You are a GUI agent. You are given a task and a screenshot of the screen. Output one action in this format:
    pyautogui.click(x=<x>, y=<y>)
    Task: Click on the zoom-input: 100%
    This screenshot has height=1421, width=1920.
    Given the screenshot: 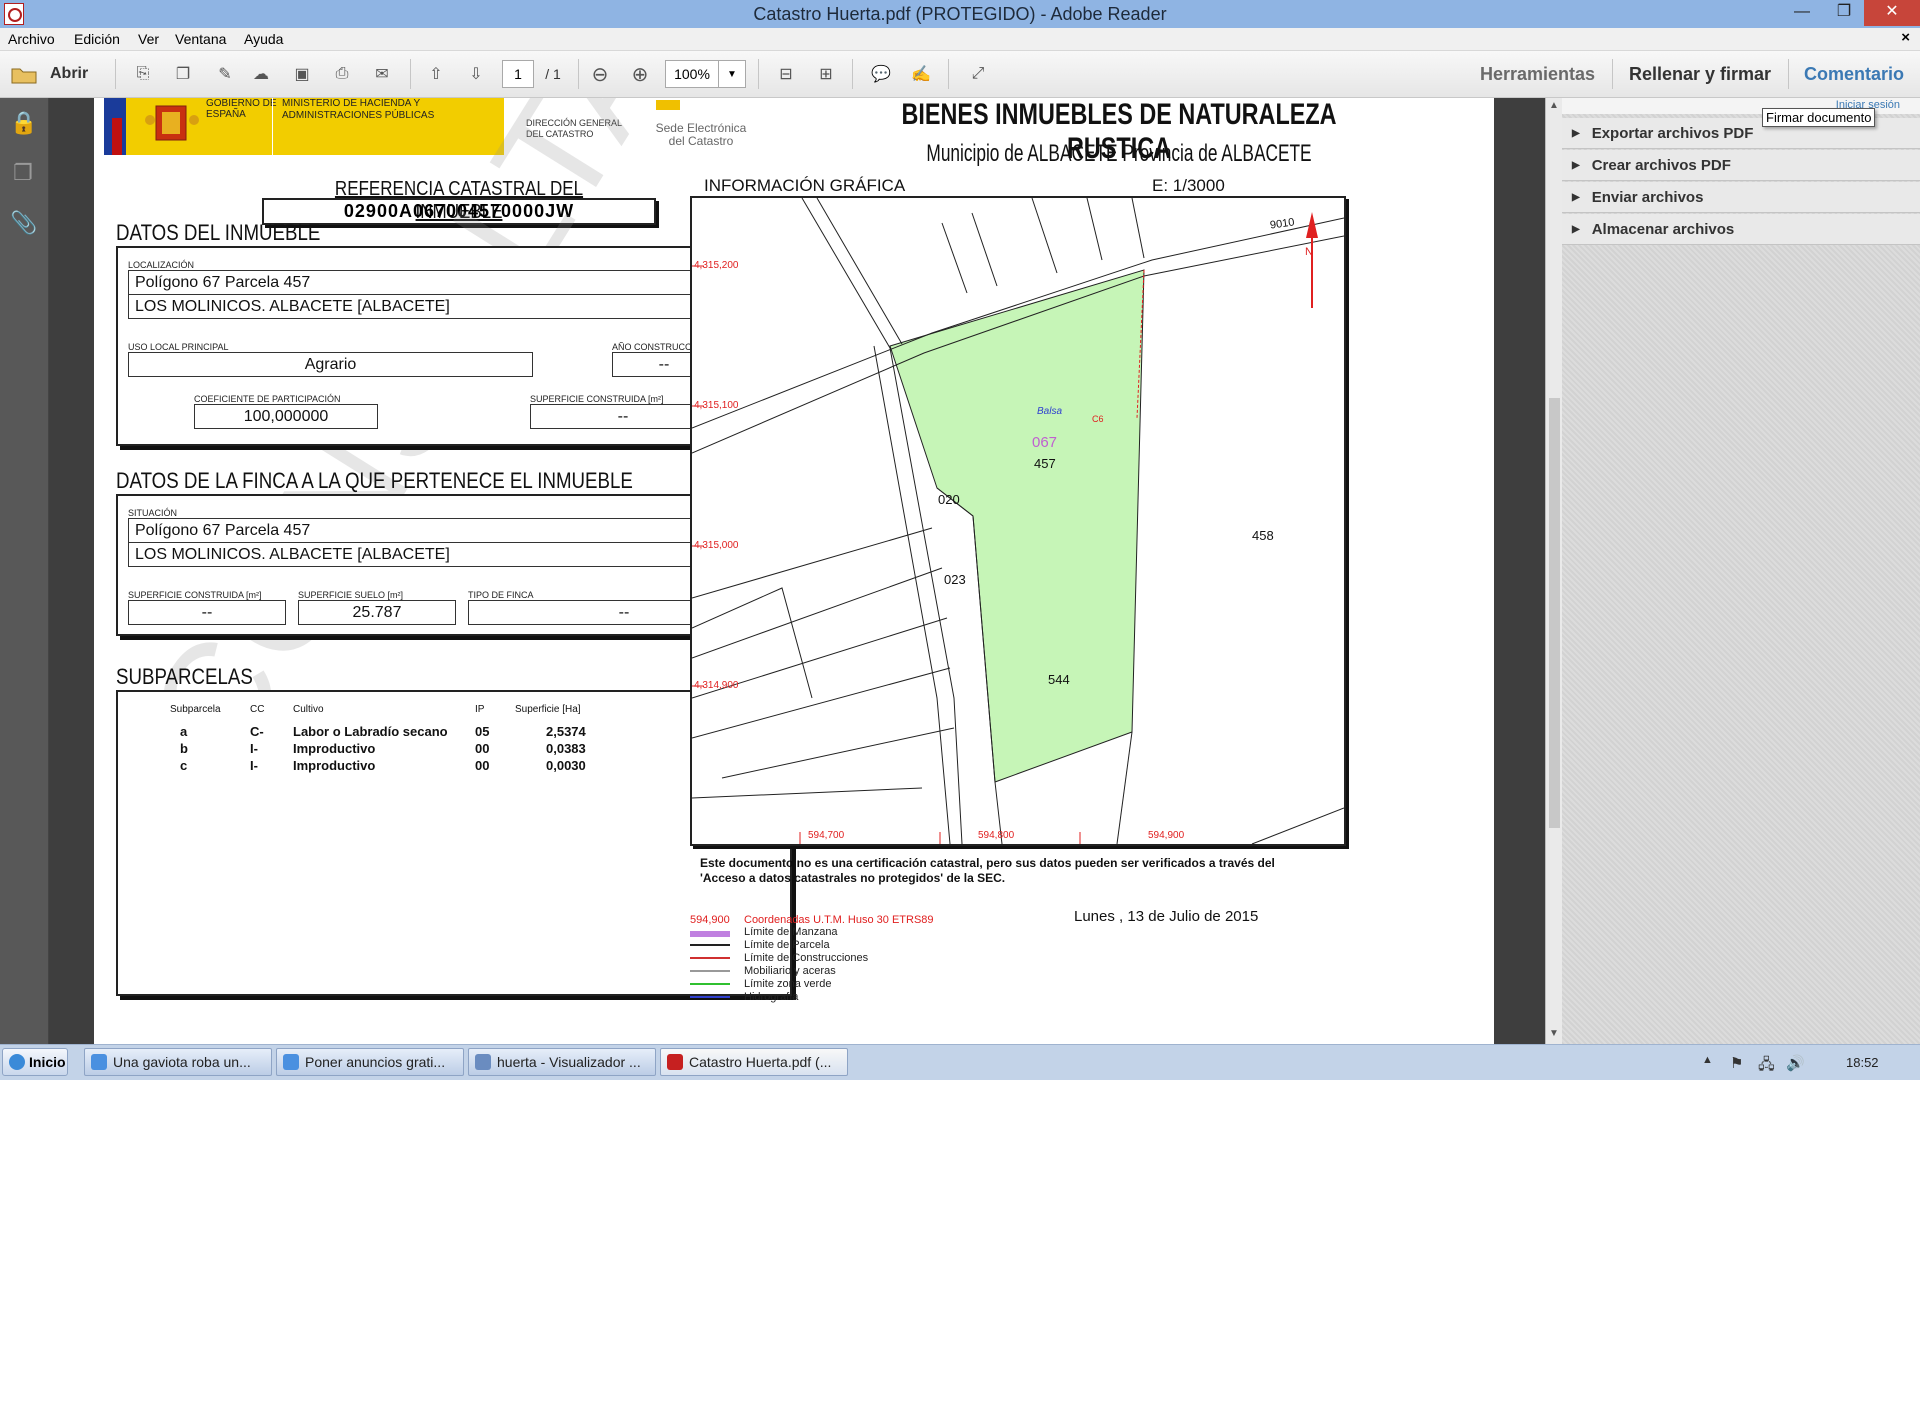 What is the action you would take?
    pyautogui.click(x=692, y=74)
    